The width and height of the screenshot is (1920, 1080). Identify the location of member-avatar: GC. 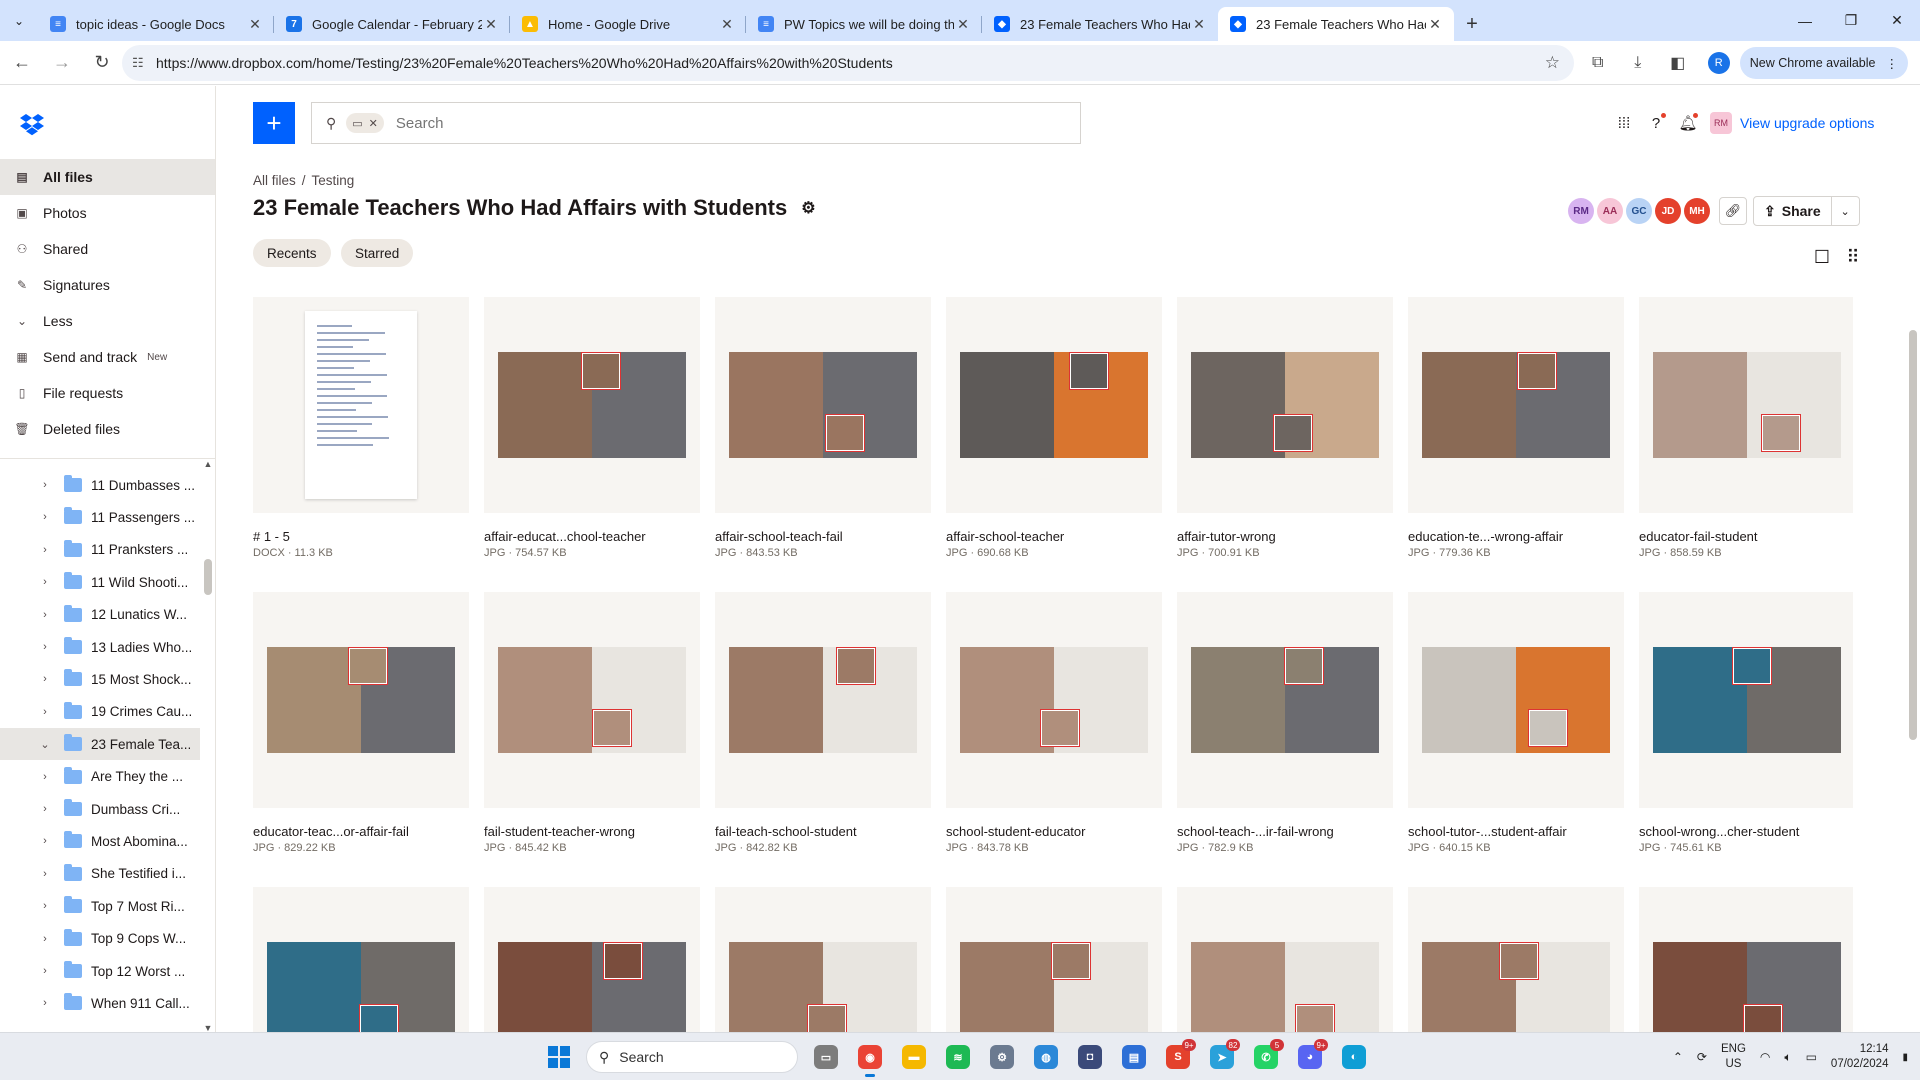
(1639, 211).